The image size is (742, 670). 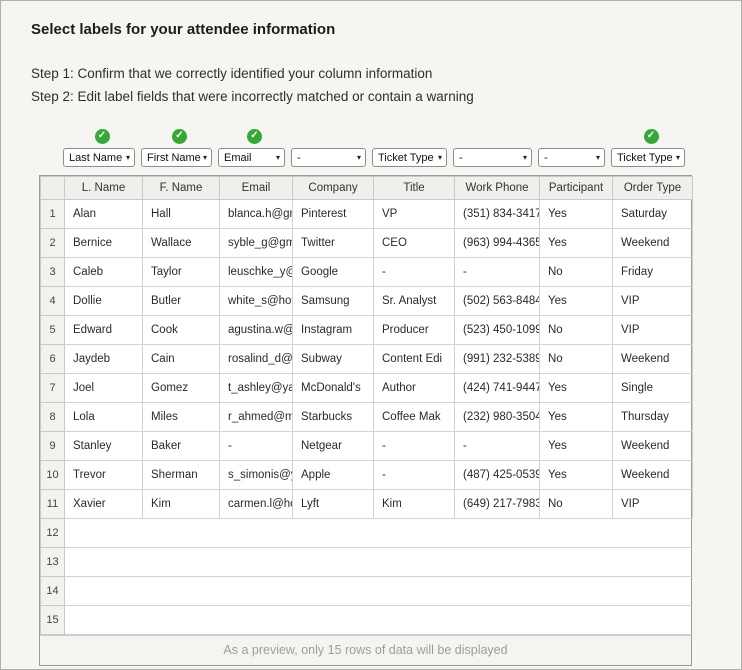 What do you see at coordinates (576, 417) in the screenshot?
I see `table-cell: Yes` at bounding box center [576, 417].